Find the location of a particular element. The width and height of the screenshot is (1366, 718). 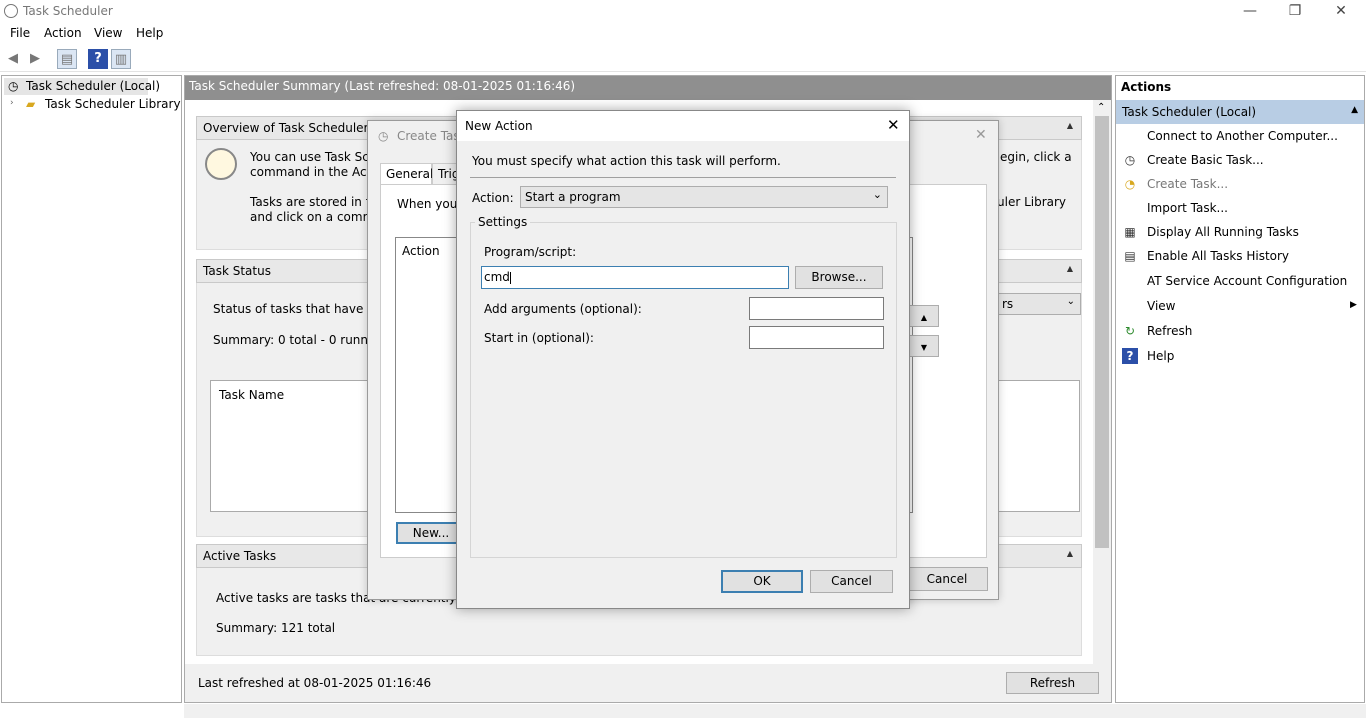

submenu-arrow-icon: ▶ is located at coordinates (1353, 305).